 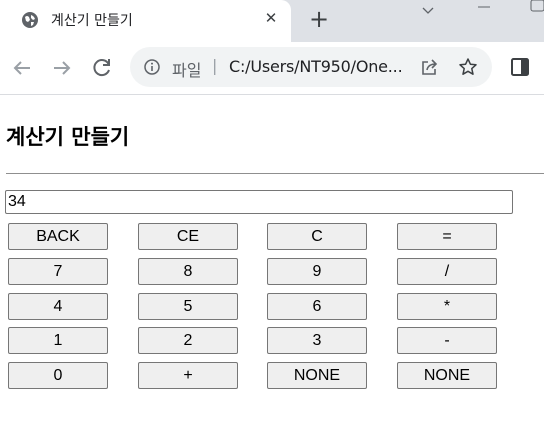 What do you see at coordinates (58, 340) in the screenshot?
I see `digit-1-button: 1` at bounding box center [58, 340].